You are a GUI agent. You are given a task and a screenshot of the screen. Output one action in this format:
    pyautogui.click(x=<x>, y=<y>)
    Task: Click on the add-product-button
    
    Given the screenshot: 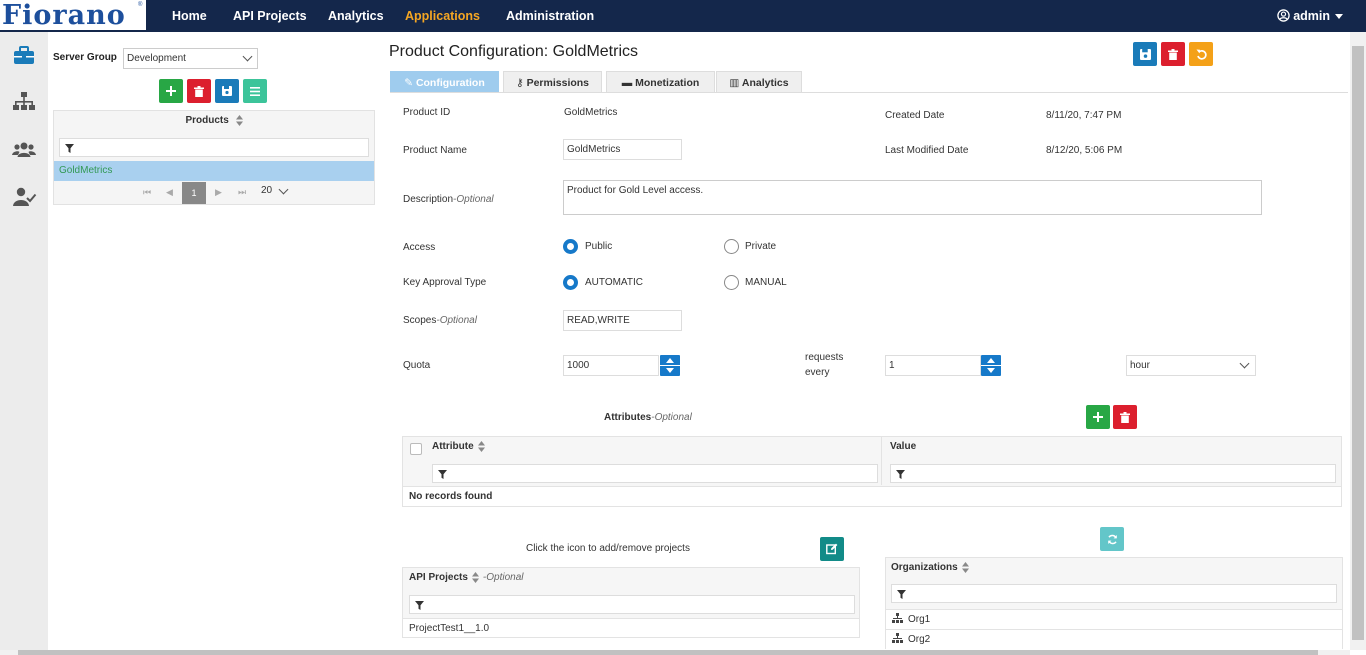 What is the action you would take?
    pyautogui.click(x=171, y=91)
    